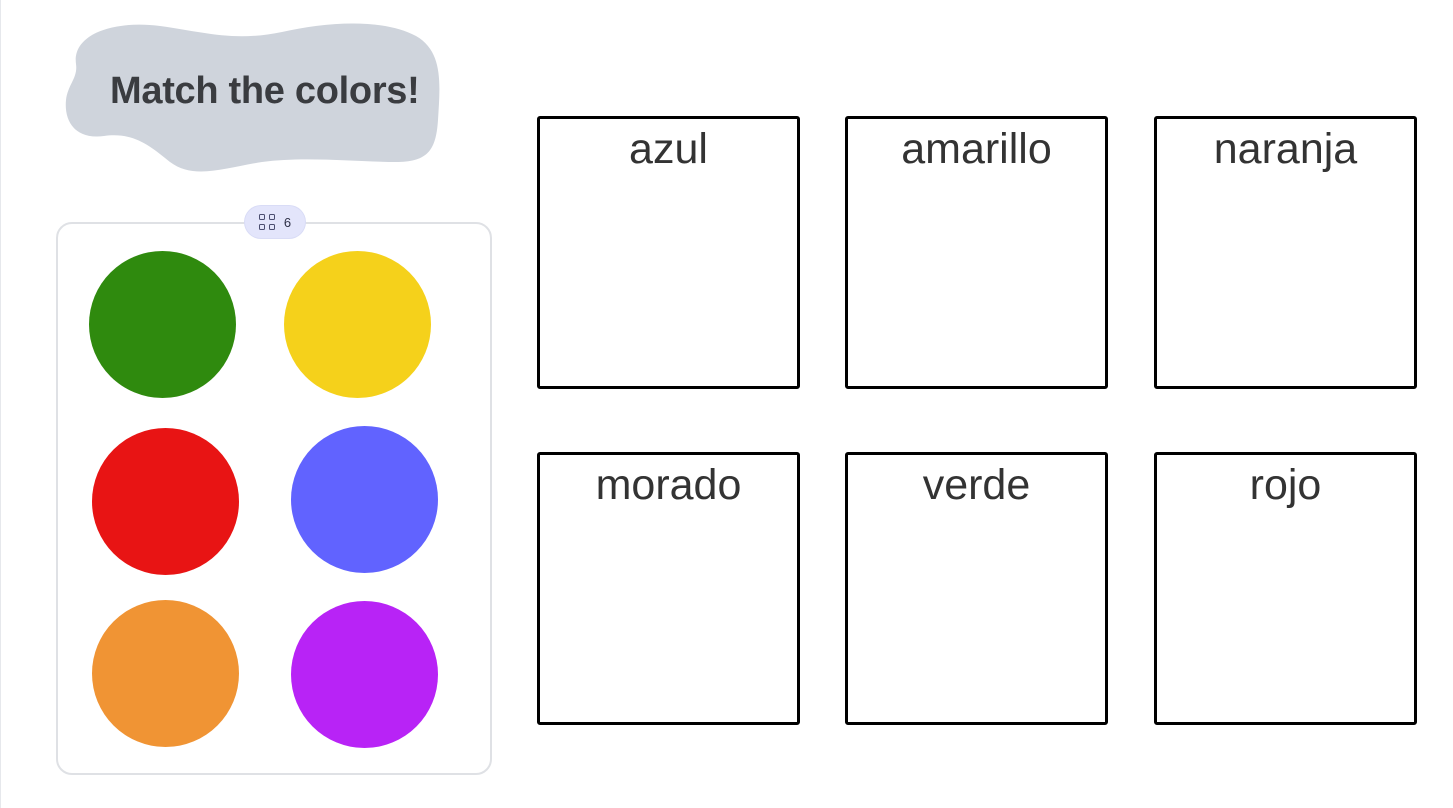  Describe the element at coordinates (162, 324) in the screenshot. I see `color-dot-green` at that location.